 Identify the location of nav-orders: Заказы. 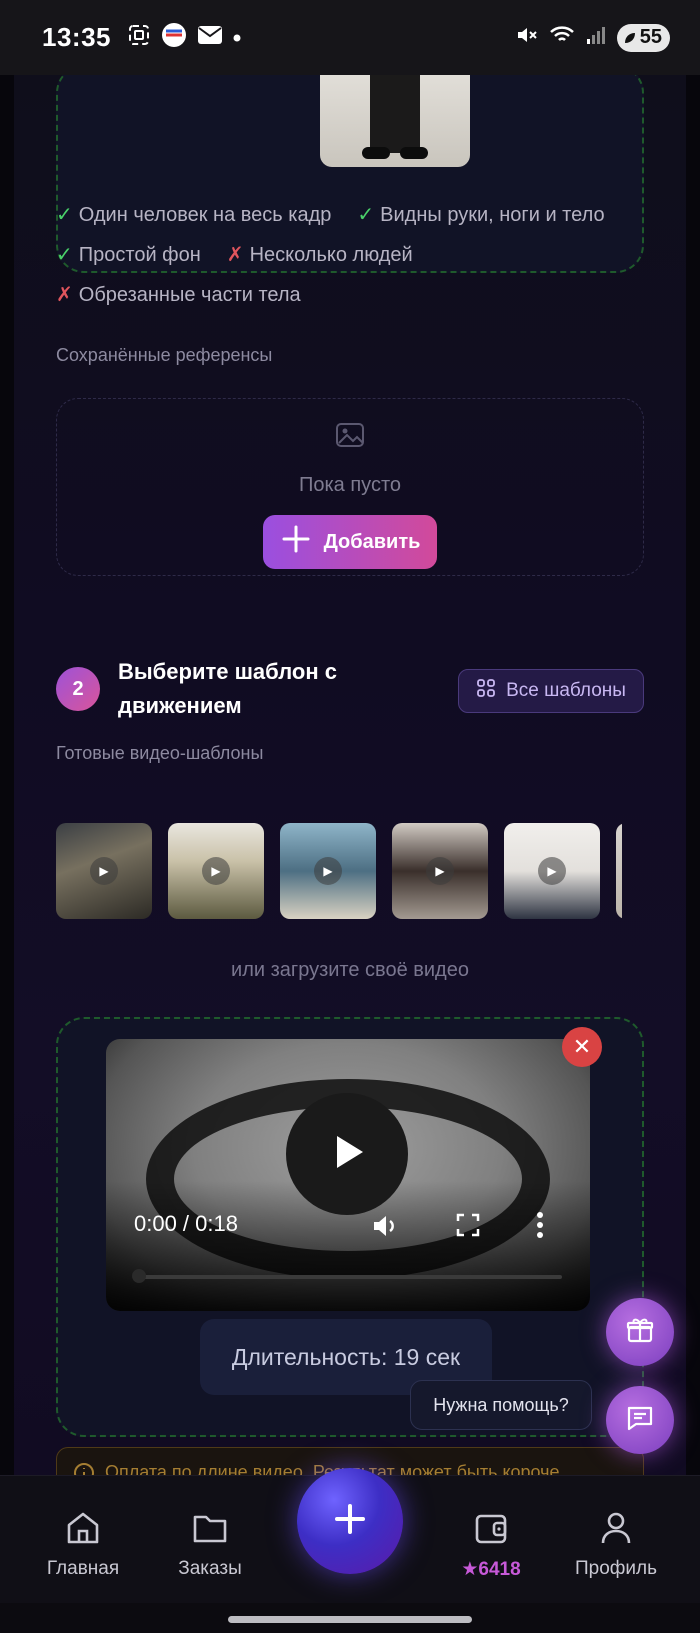
(210, 1543).